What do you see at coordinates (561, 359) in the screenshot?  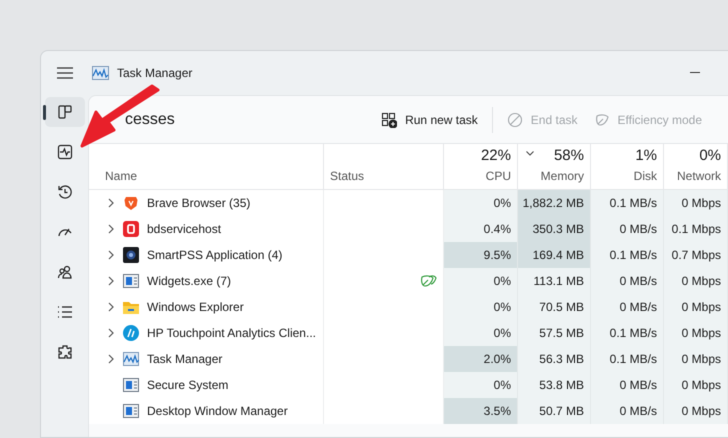 I see `memory-value: 56.3 MB` at bounding box center [561, 359].